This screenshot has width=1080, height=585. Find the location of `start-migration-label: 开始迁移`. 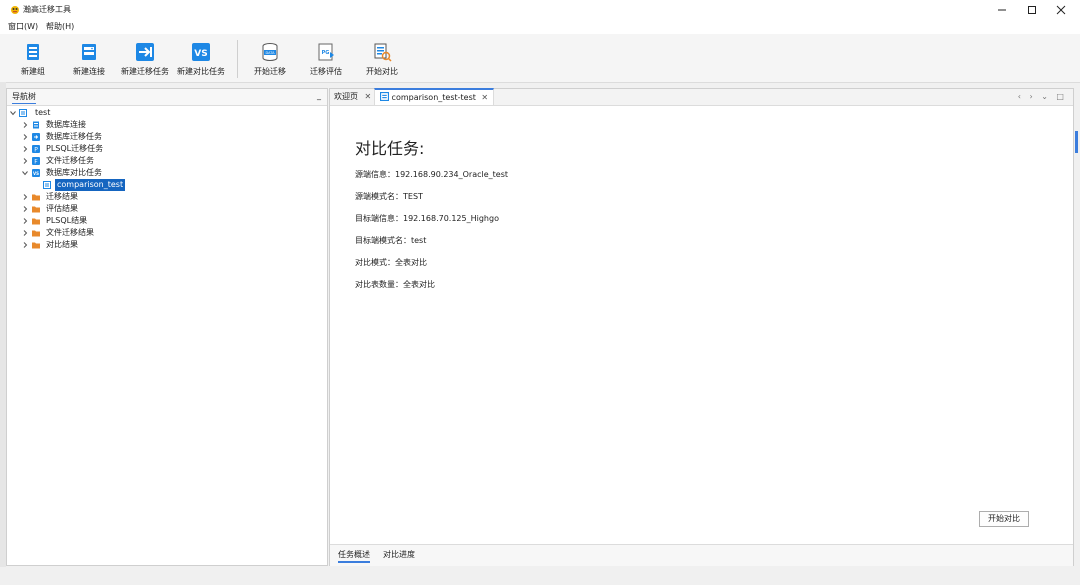

start-migration-label: 开始迁移 is located at coordinates (270, 71).